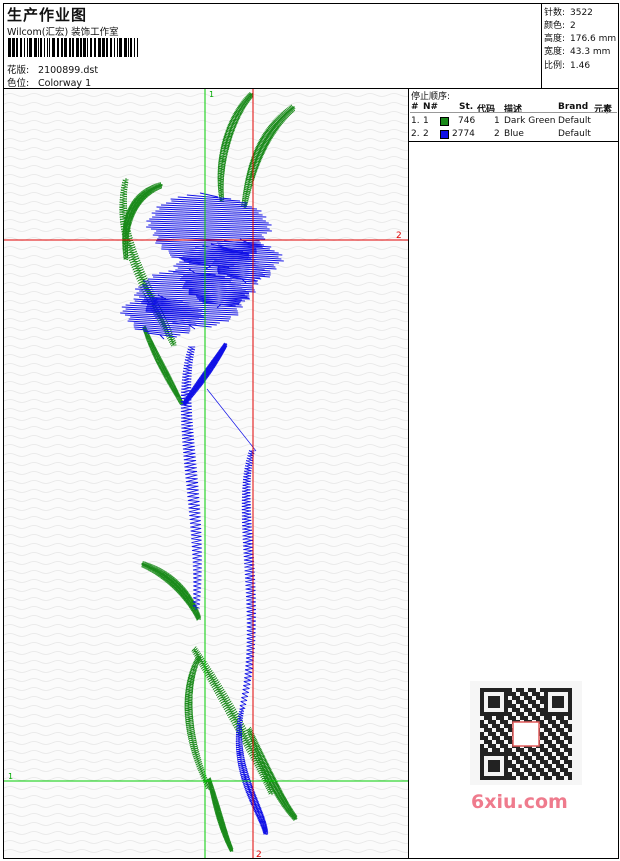  What do you see at coordinates (555, 39) in the screenshot?
I see `stat-label: 高度:` at bounding box center [555, 39].